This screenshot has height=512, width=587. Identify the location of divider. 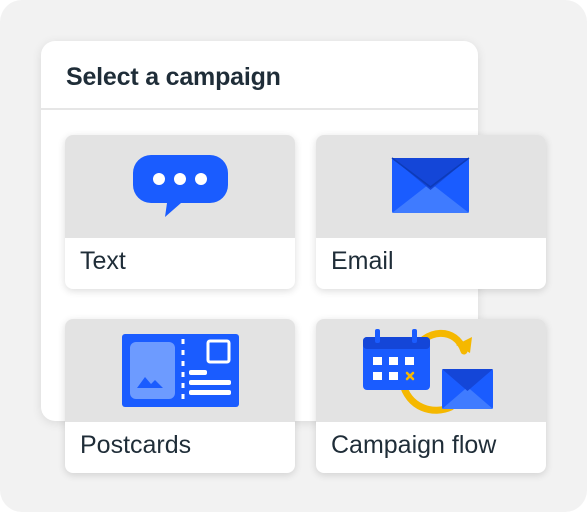
(259, 109).